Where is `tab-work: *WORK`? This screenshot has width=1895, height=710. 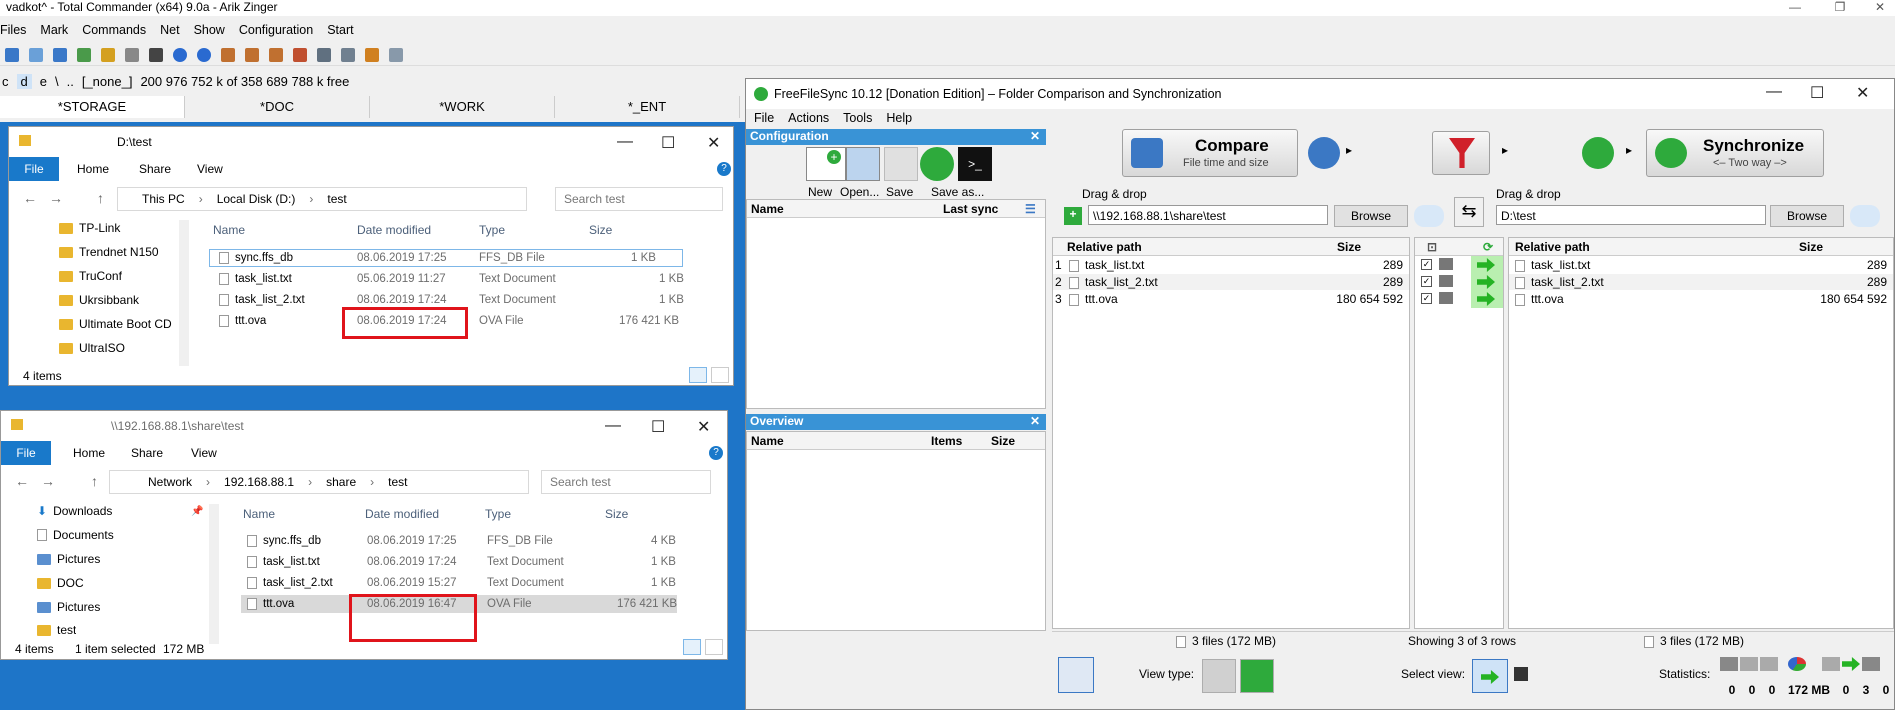
tab-work: *WORK is located at coordinates (462, 107).